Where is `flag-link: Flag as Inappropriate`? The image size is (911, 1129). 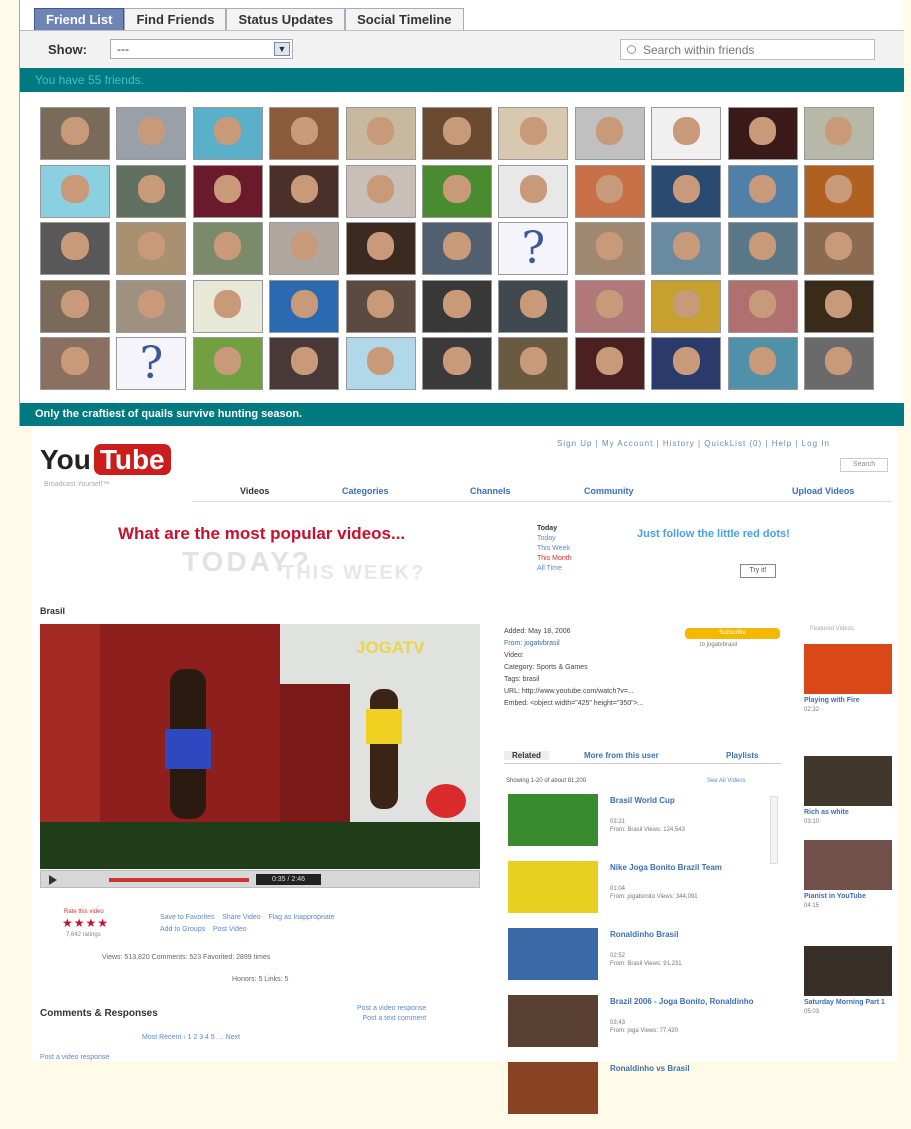
flag-link: Flag as Inappropriate is located at coordinates (301, 917).